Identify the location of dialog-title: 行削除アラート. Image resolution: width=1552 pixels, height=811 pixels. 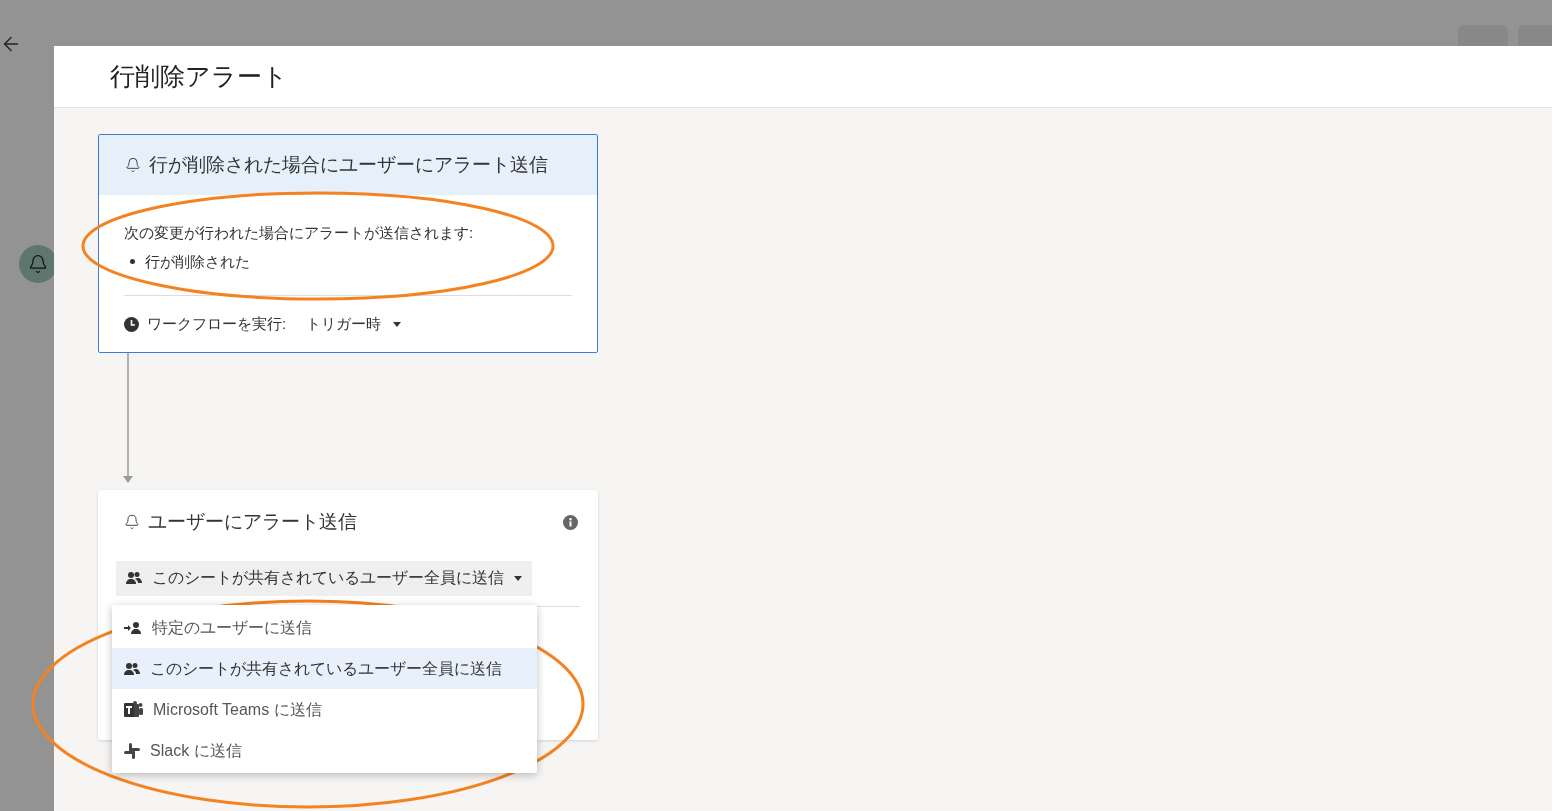
(199, 76).